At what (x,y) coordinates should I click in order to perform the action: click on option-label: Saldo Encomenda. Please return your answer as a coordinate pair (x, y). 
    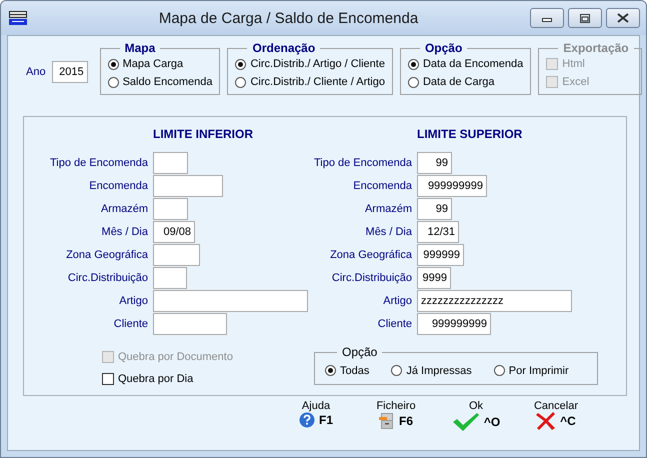
    Looking at the image, I should click on (167, 82).